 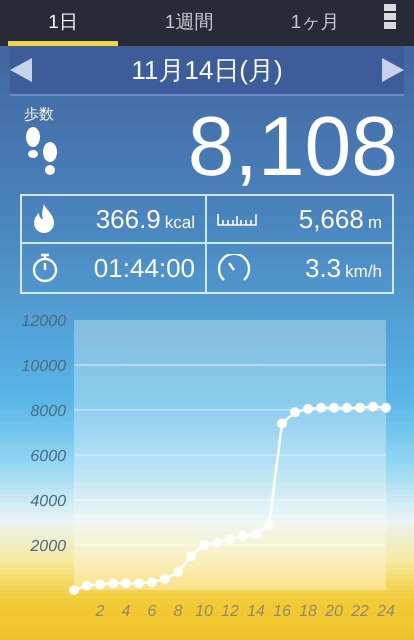 What do you see at coordinates (21, 70) in the screenshot?
I see `previous-arrow-icon` at bounding box center [21, 70].